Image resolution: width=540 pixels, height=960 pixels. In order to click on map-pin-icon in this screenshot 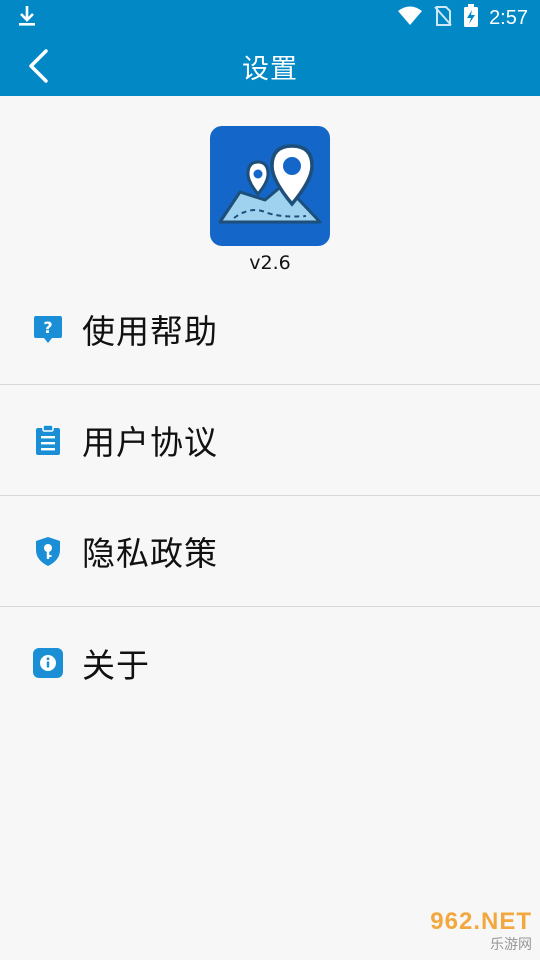, I will do `click(270, 184)`.